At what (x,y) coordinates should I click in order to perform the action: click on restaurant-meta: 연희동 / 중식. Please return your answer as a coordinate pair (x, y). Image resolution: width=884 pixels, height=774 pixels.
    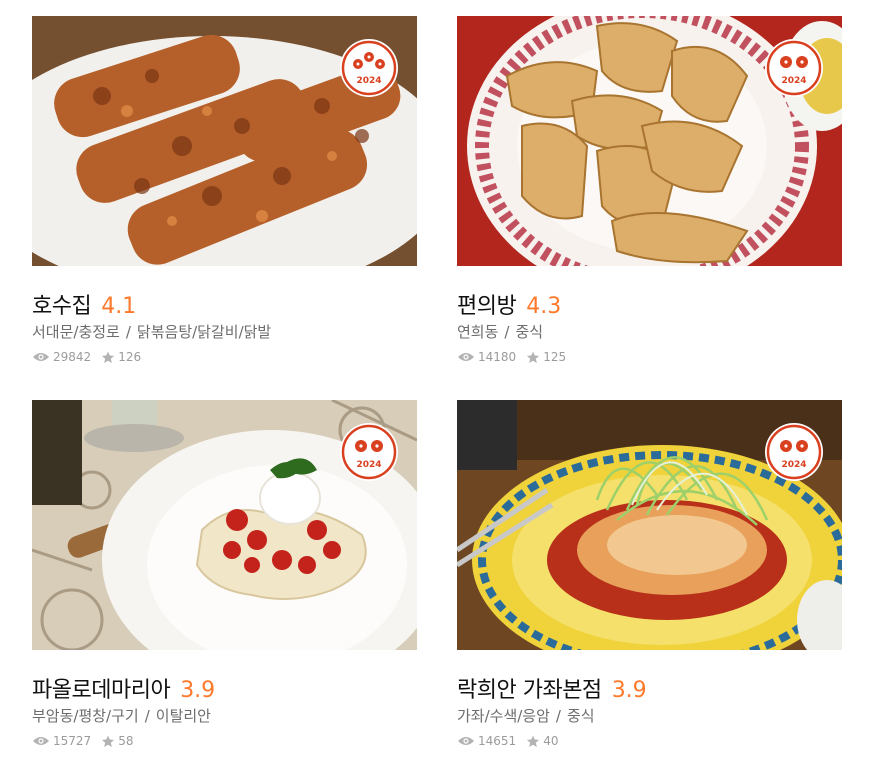
    Looking at the image, I should click on (649, 331).